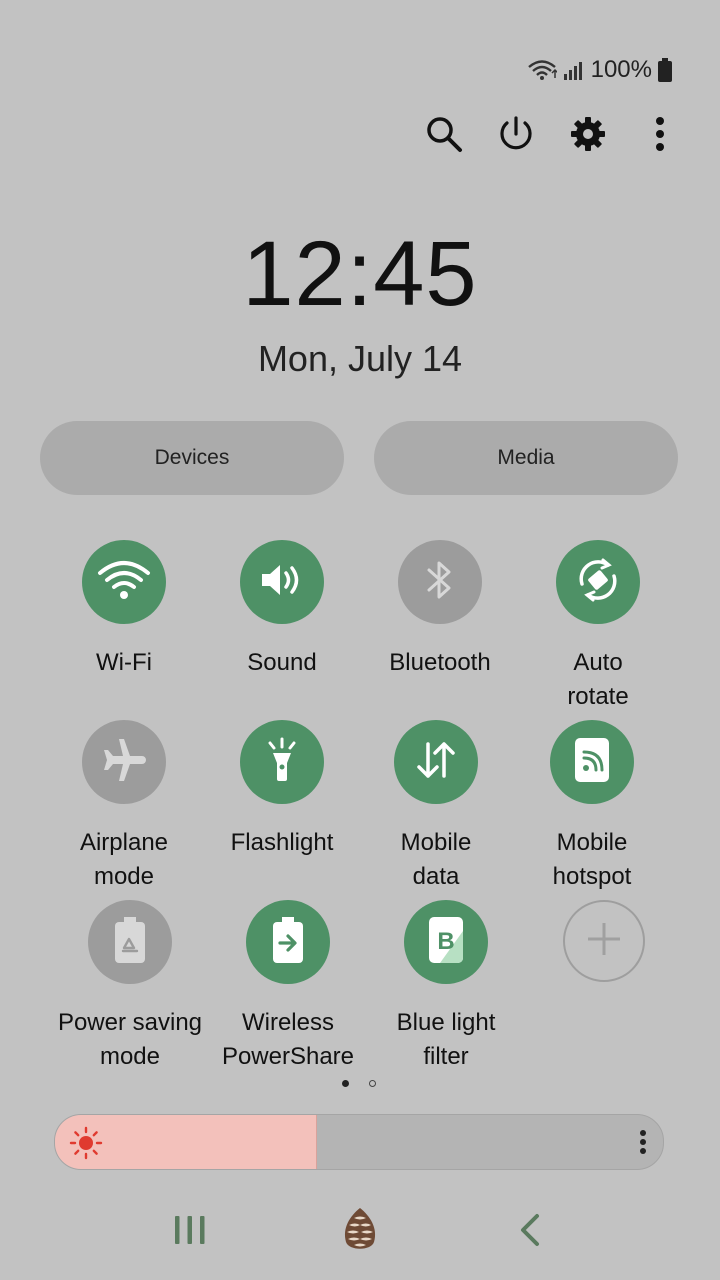  I want to click on page-dot, so click(372, 1083).